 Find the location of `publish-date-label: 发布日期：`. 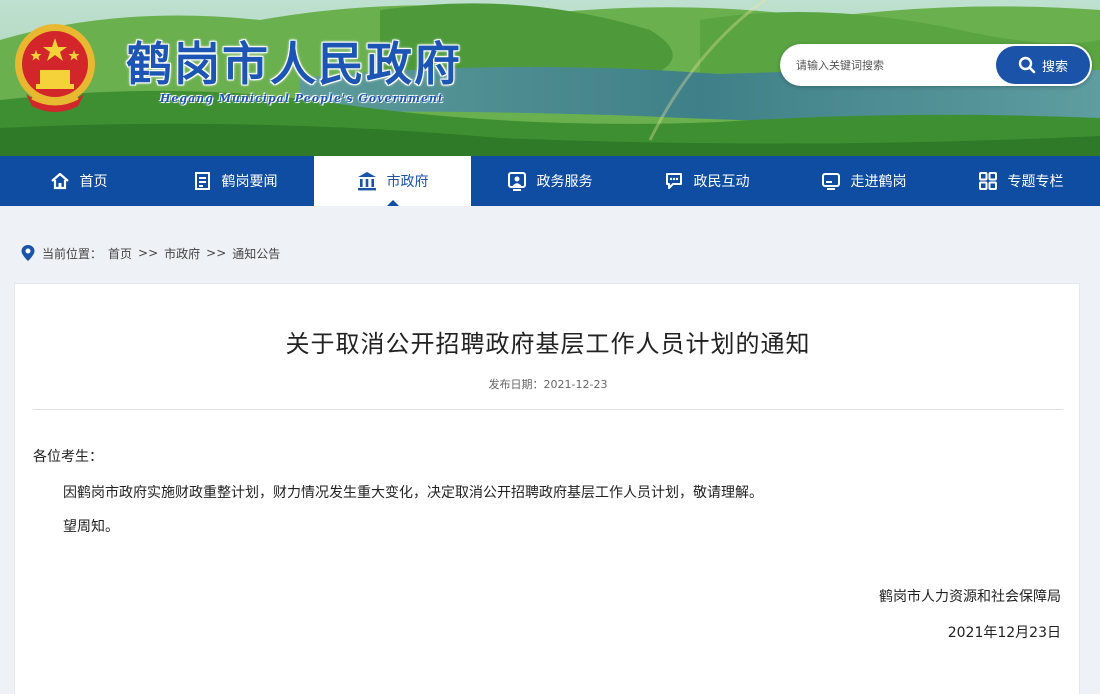

publish-date-label: 发布日期： is located at coordinates (516, 384).